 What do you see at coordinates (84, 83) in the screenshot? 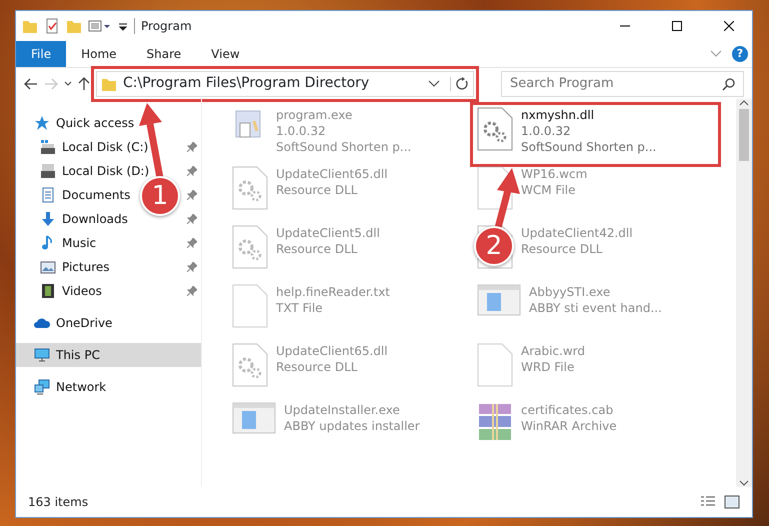
I see `up-arrow-icon` at bounding box center [84, 83].